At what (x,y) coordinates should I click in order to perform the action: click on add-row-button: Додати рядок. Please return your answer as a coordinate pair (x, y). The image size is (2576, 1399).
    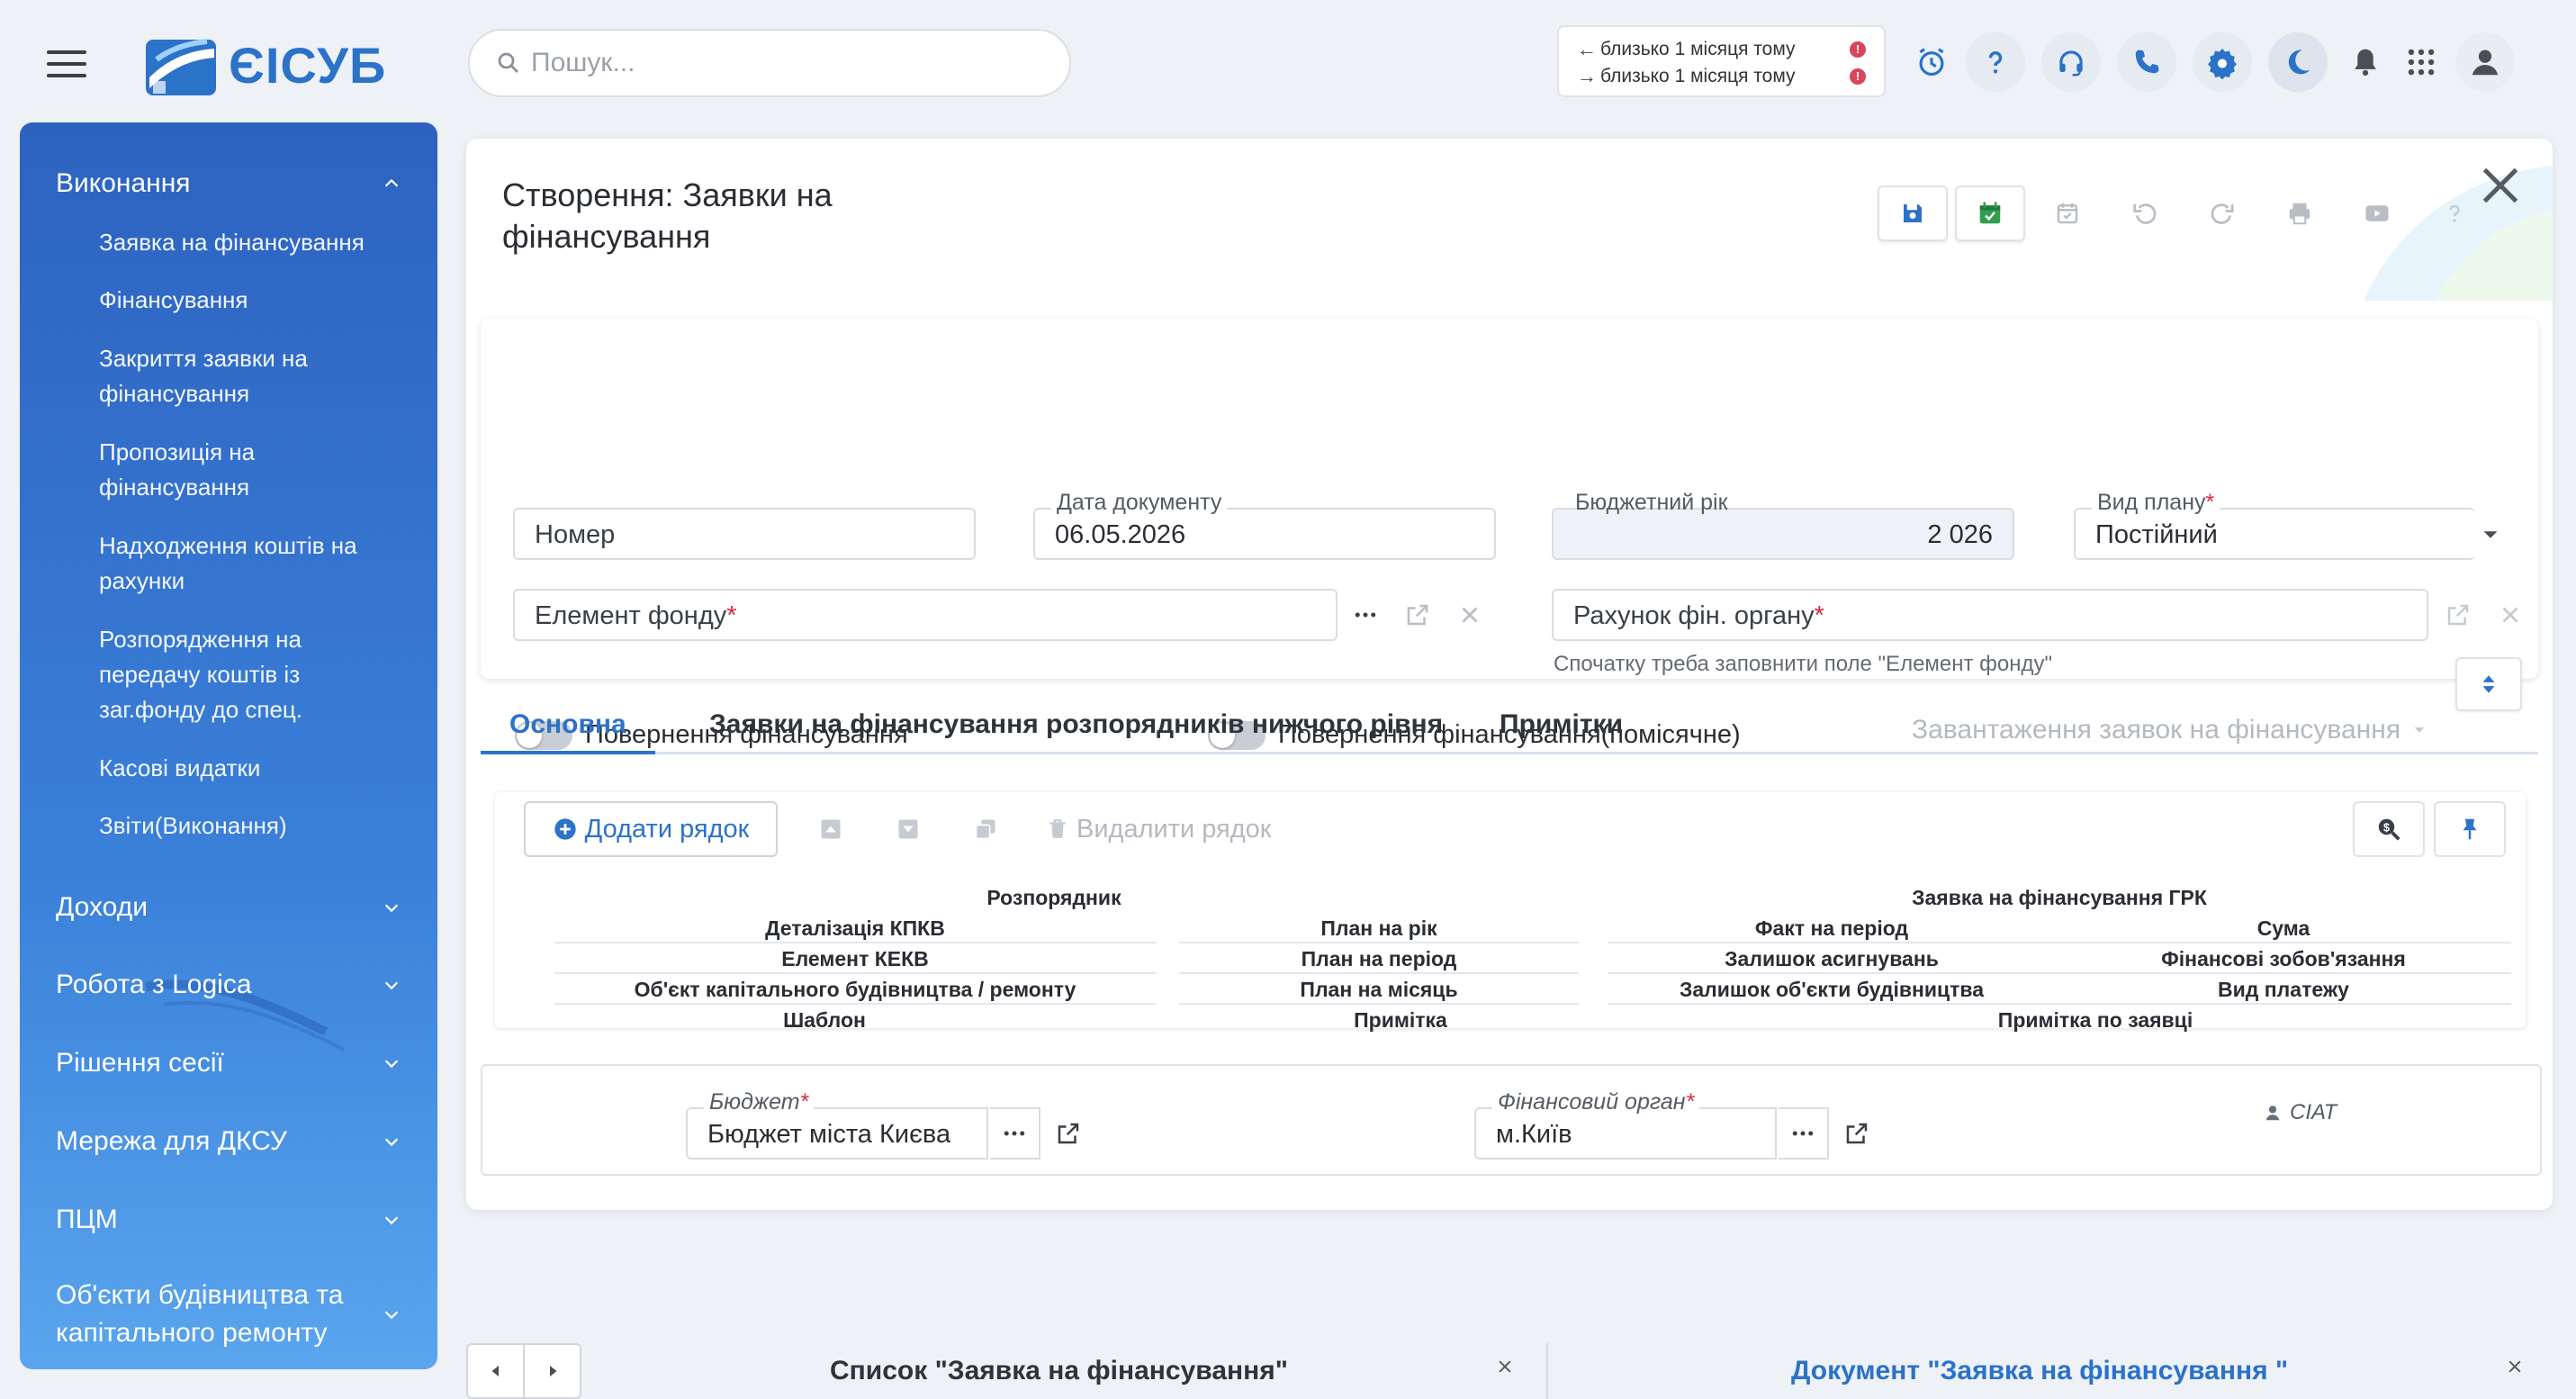
    Looking at the image, I should click on (651, 829).